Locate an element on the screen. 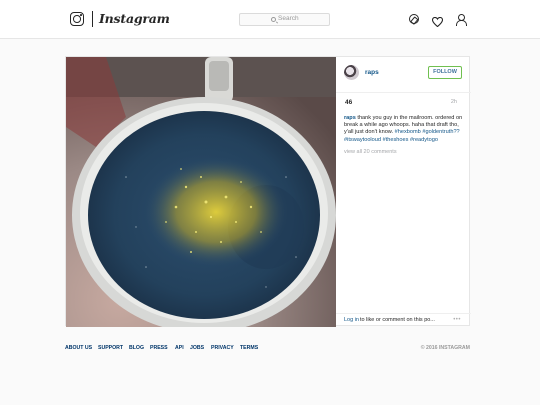 The height and width of the screenshot is (405, 540). search-placeholder: Search is located at coordinates (288, 18).